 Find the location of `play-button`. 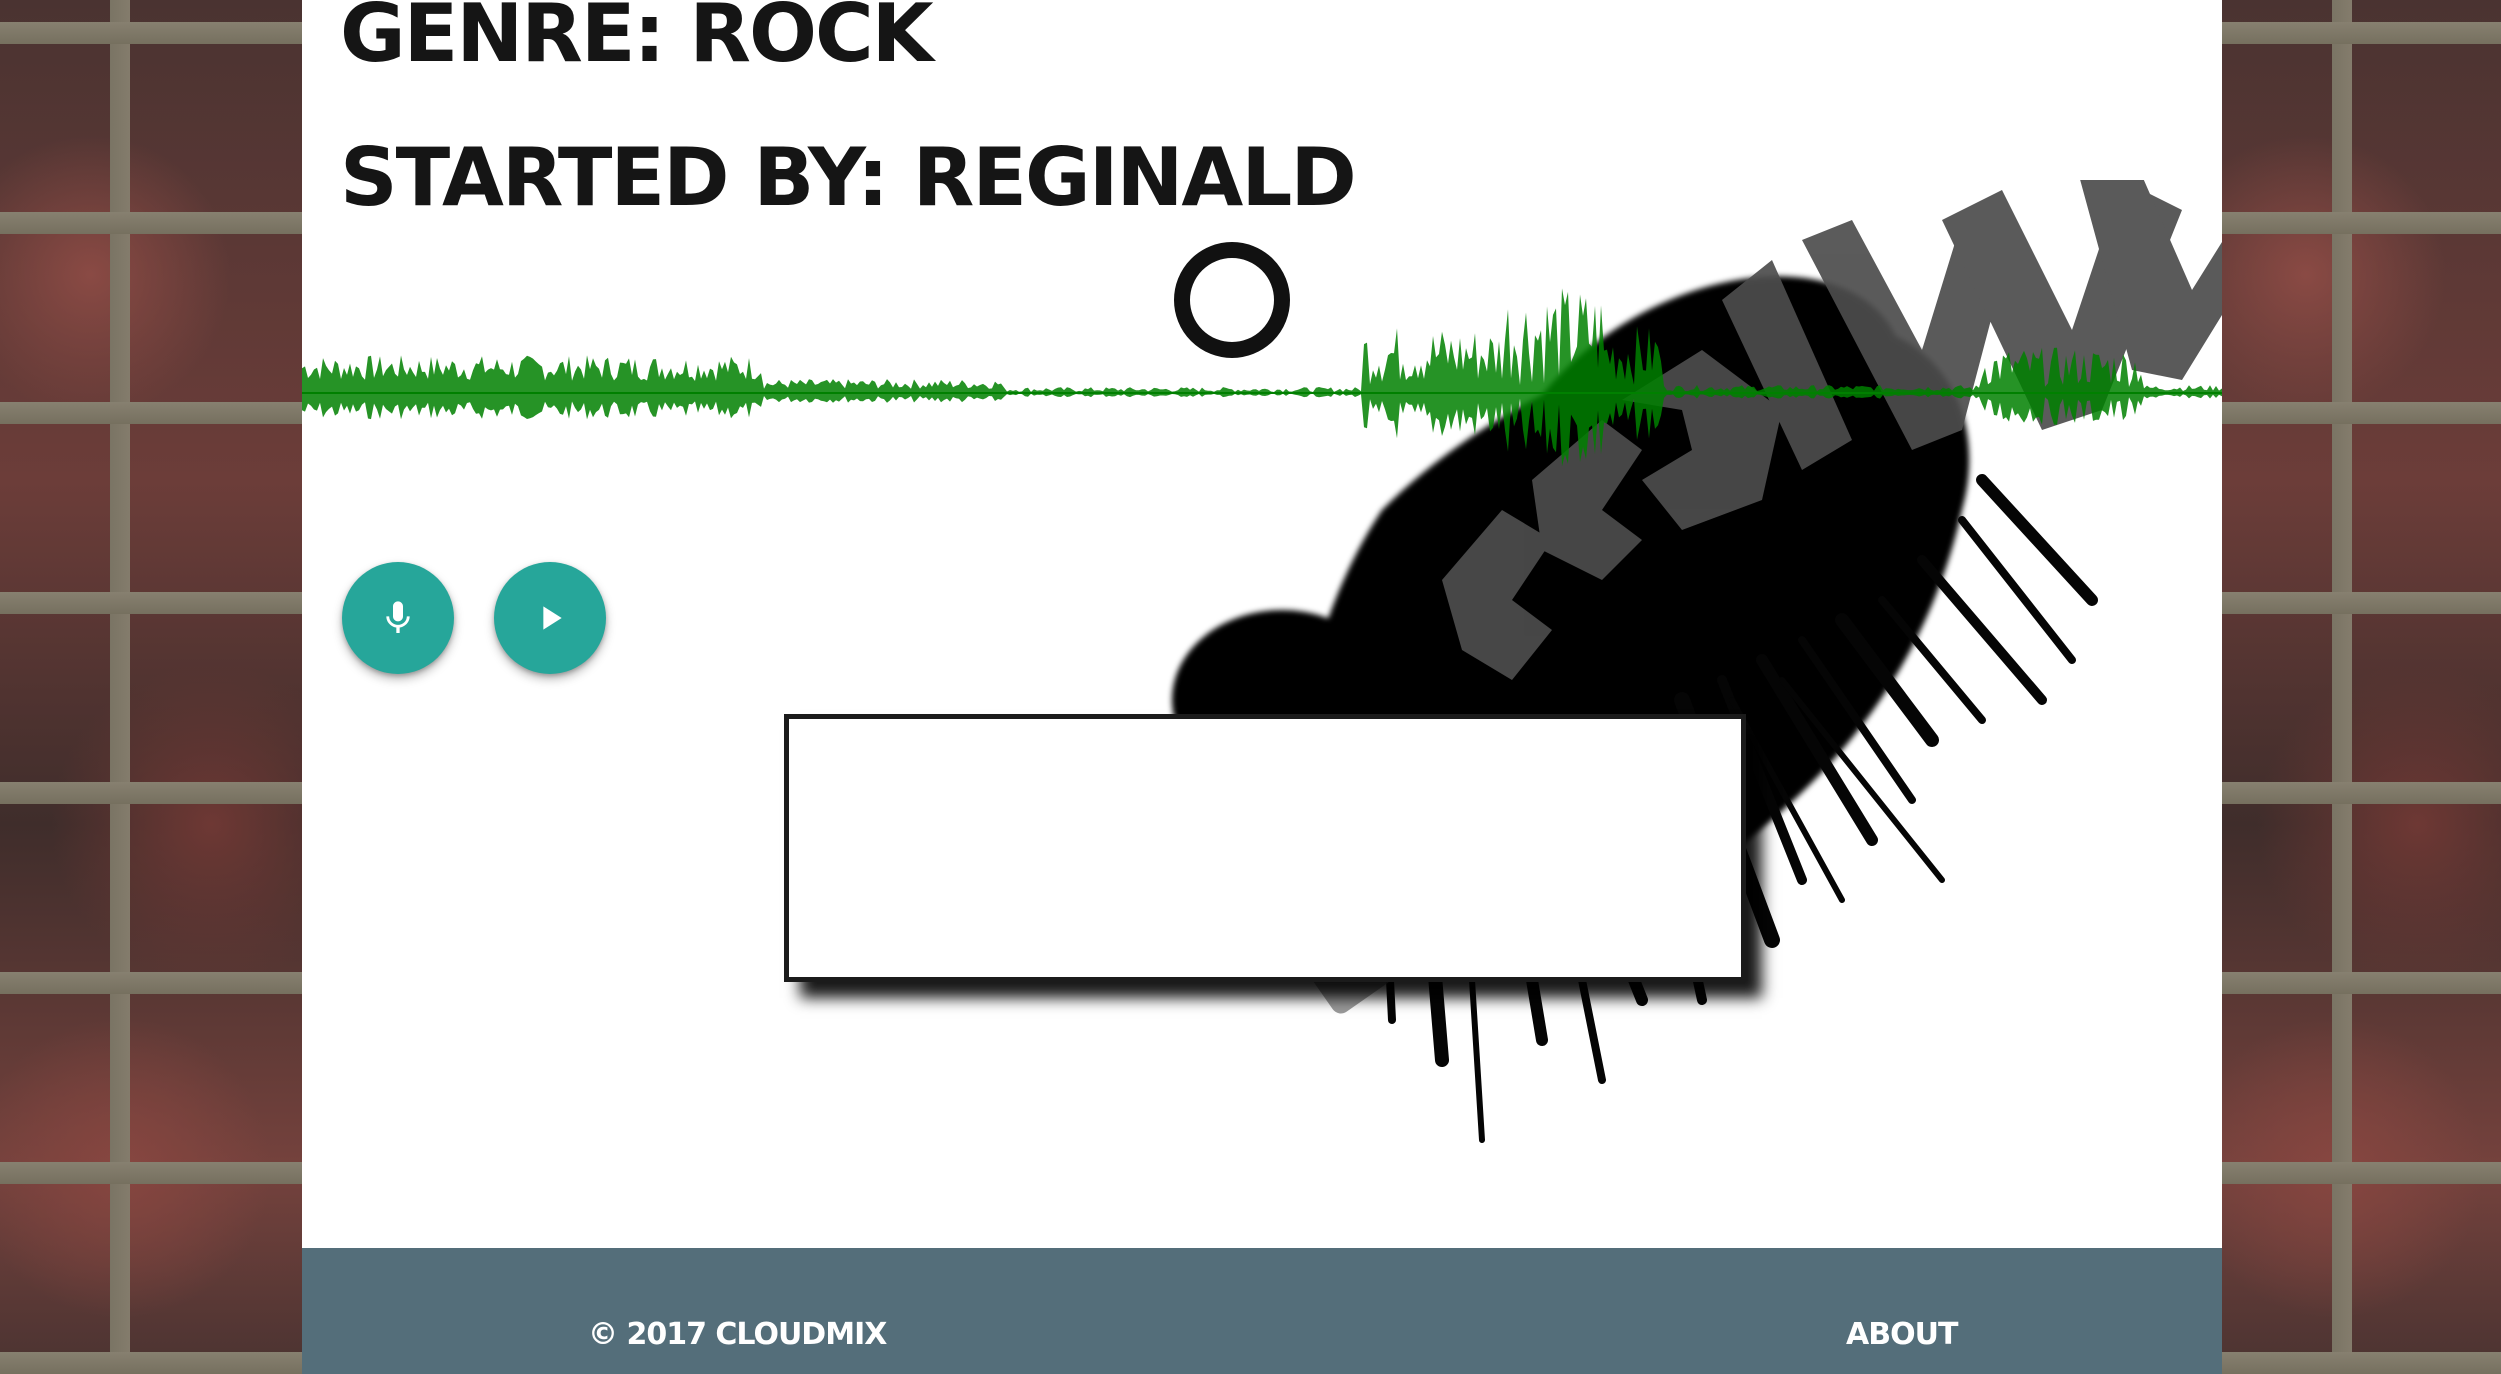

play-button is located at coordinates (550, 618).